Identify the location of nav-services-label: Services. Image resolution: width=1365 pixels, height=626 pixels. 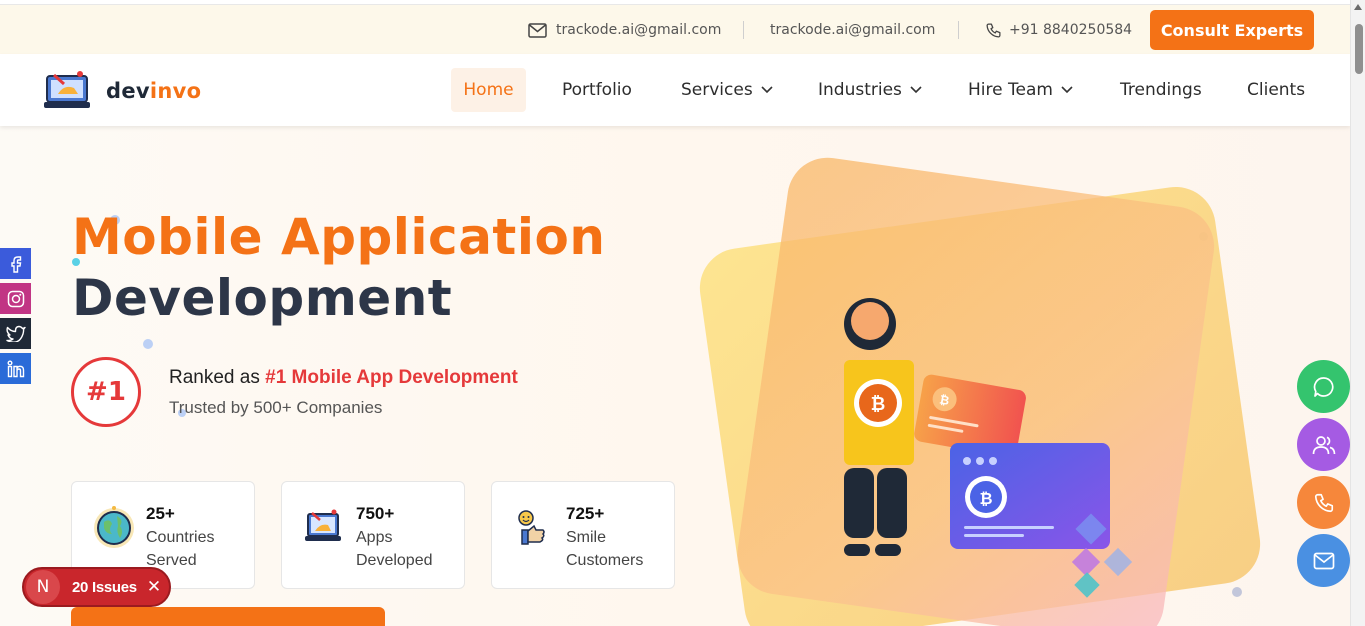
(717, 90).